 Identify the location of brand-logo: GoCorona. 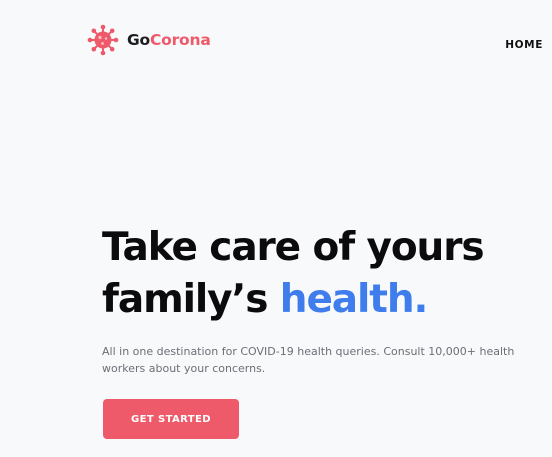
(149, 40).